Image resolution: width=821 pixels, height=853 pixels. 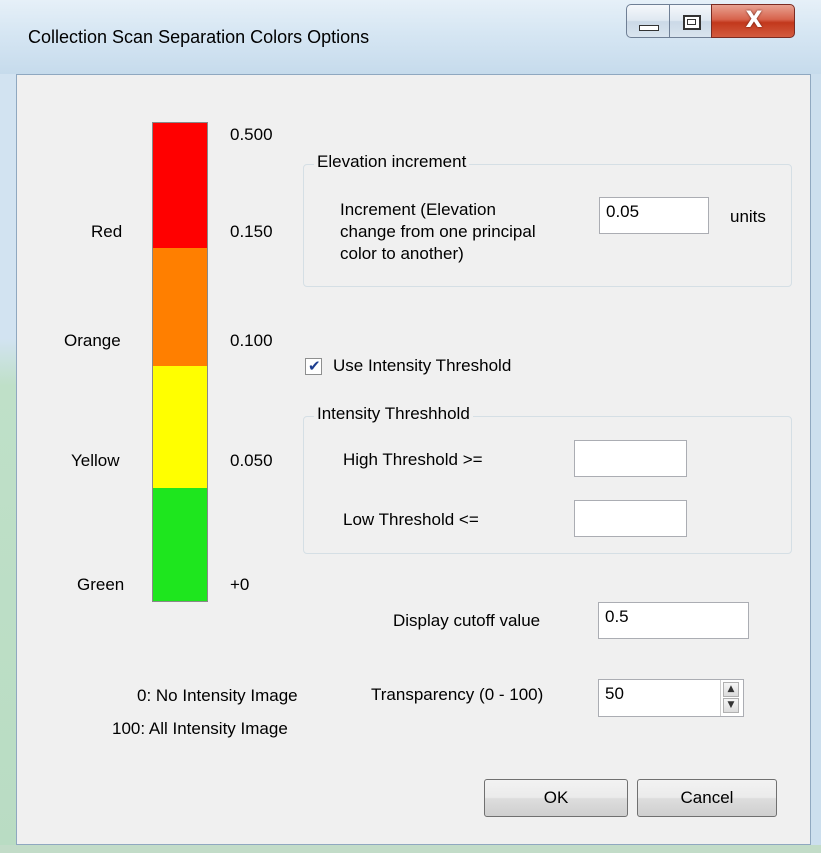 I want to click on scale-segment-red, so click(x=180, y=185).